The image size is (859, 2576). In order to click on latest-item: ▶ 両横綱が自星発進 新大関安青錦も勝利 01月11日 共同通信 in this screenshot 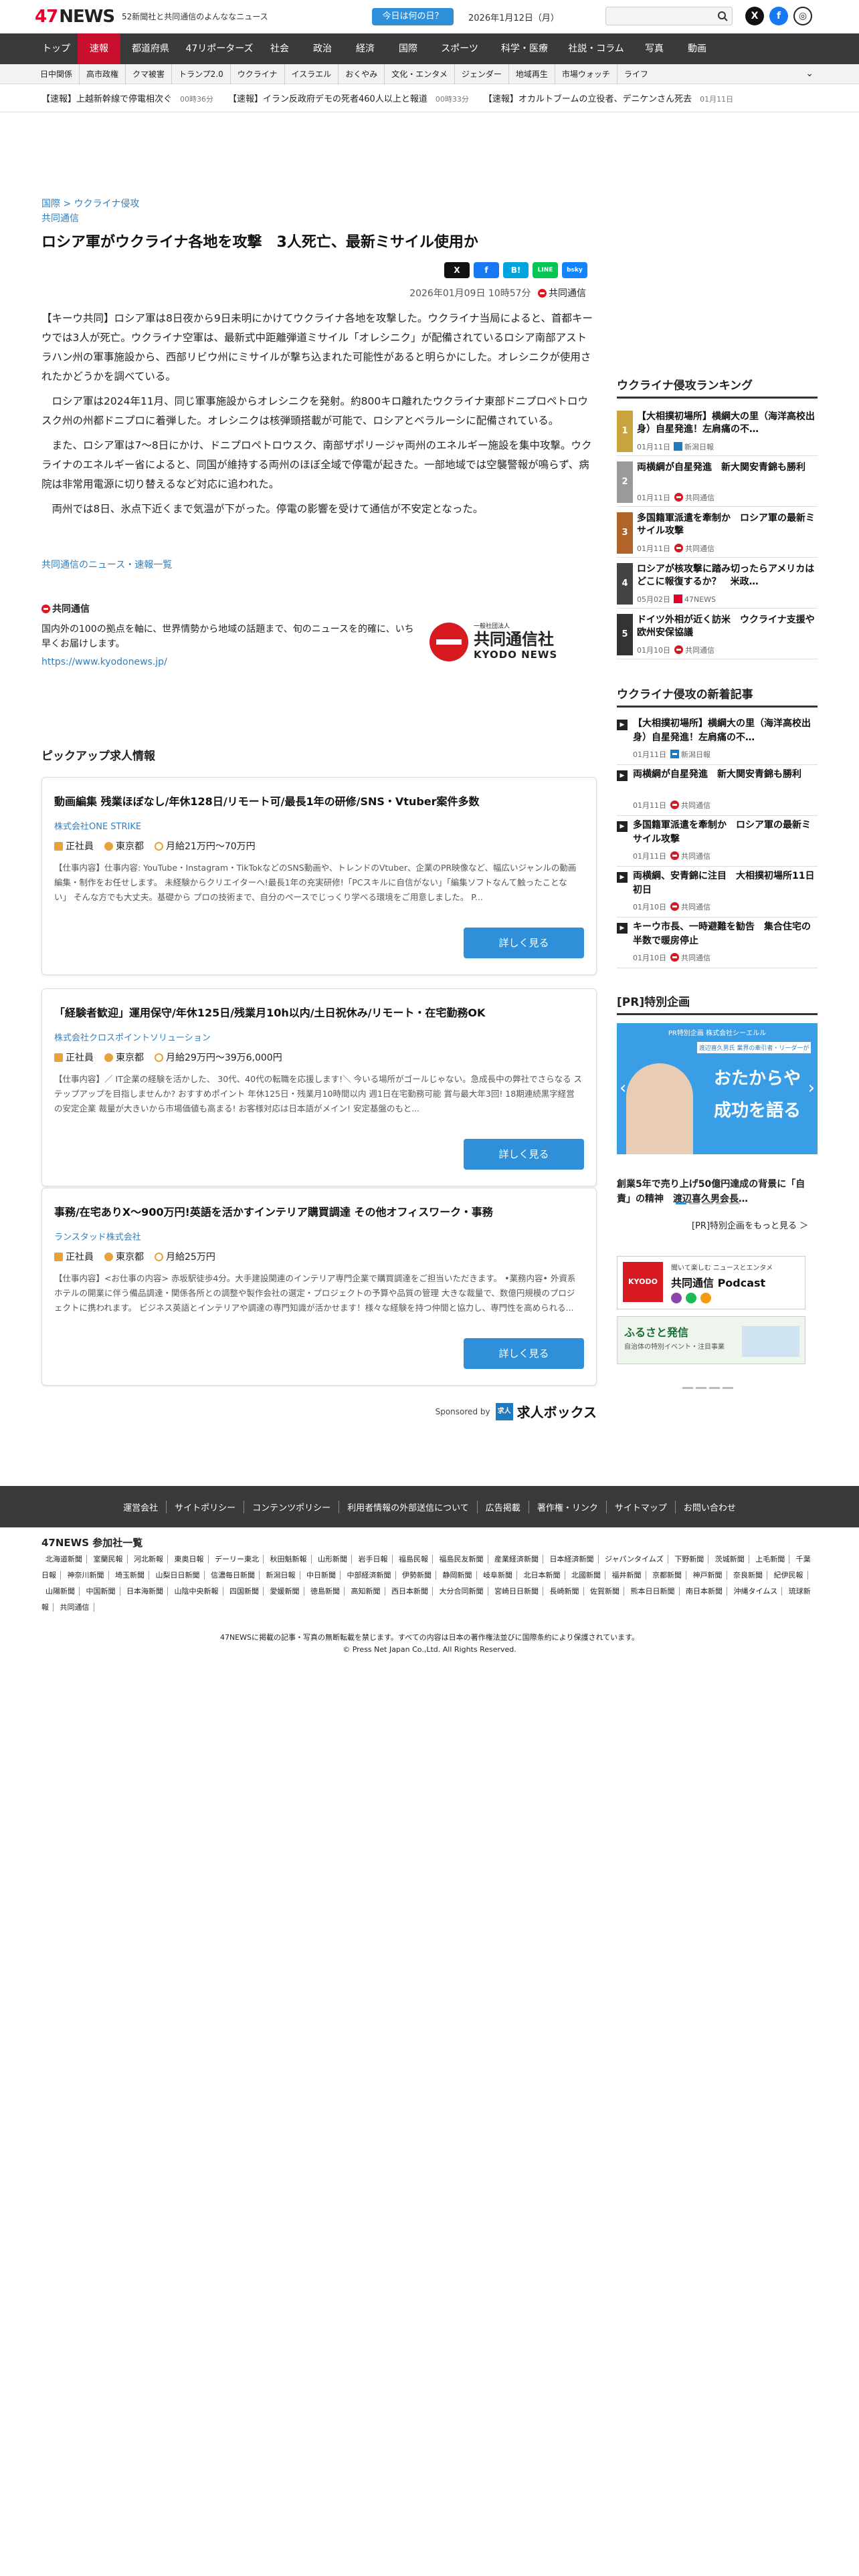, I will do `click(718, 791)`.